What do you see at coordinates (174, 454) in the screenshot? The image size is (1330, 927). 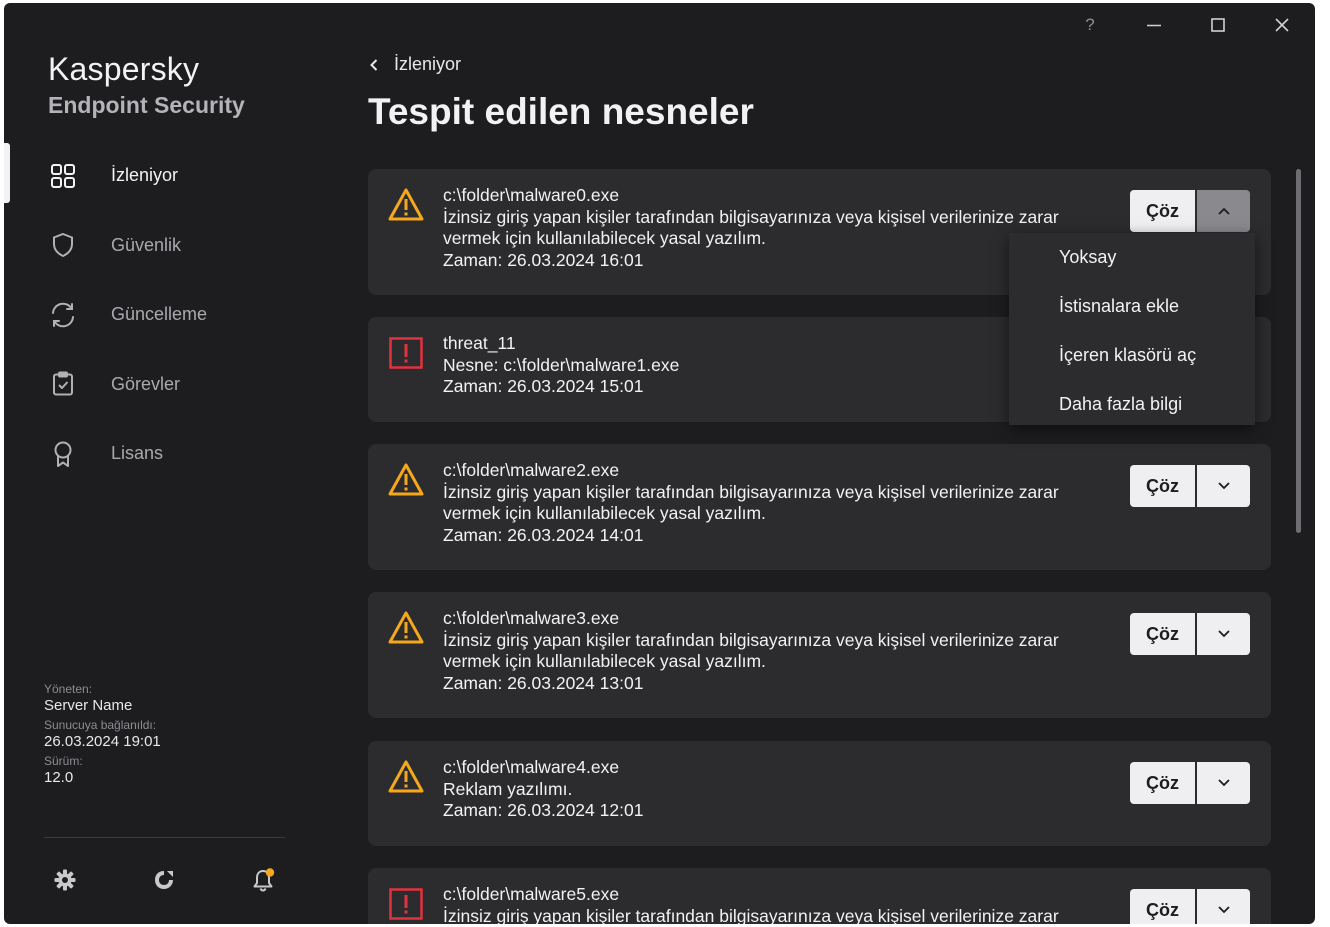 I see `sidebar-item-license: Lisans` at bounding box center [174, 454].